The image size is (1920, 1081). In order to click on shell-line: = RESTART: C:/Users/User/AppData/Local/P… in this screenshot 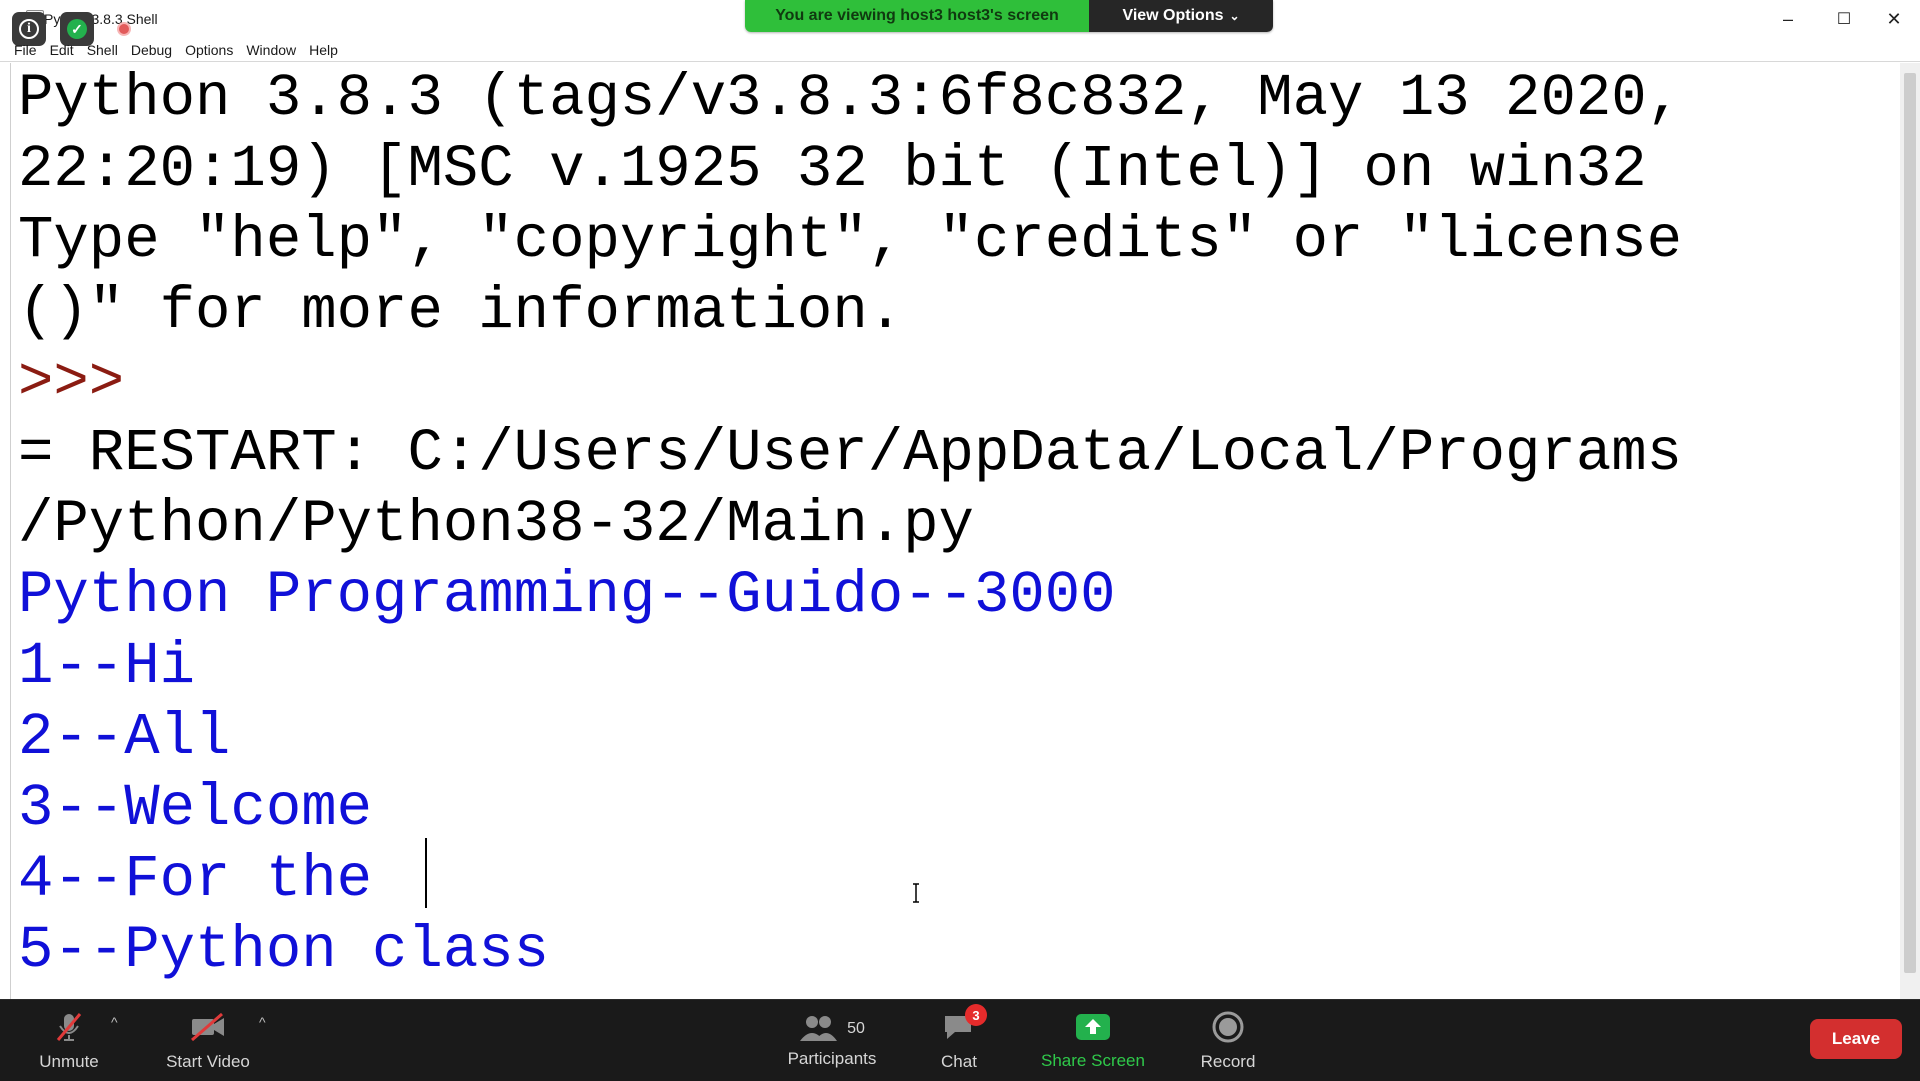, I will do `click(850, 453)`.